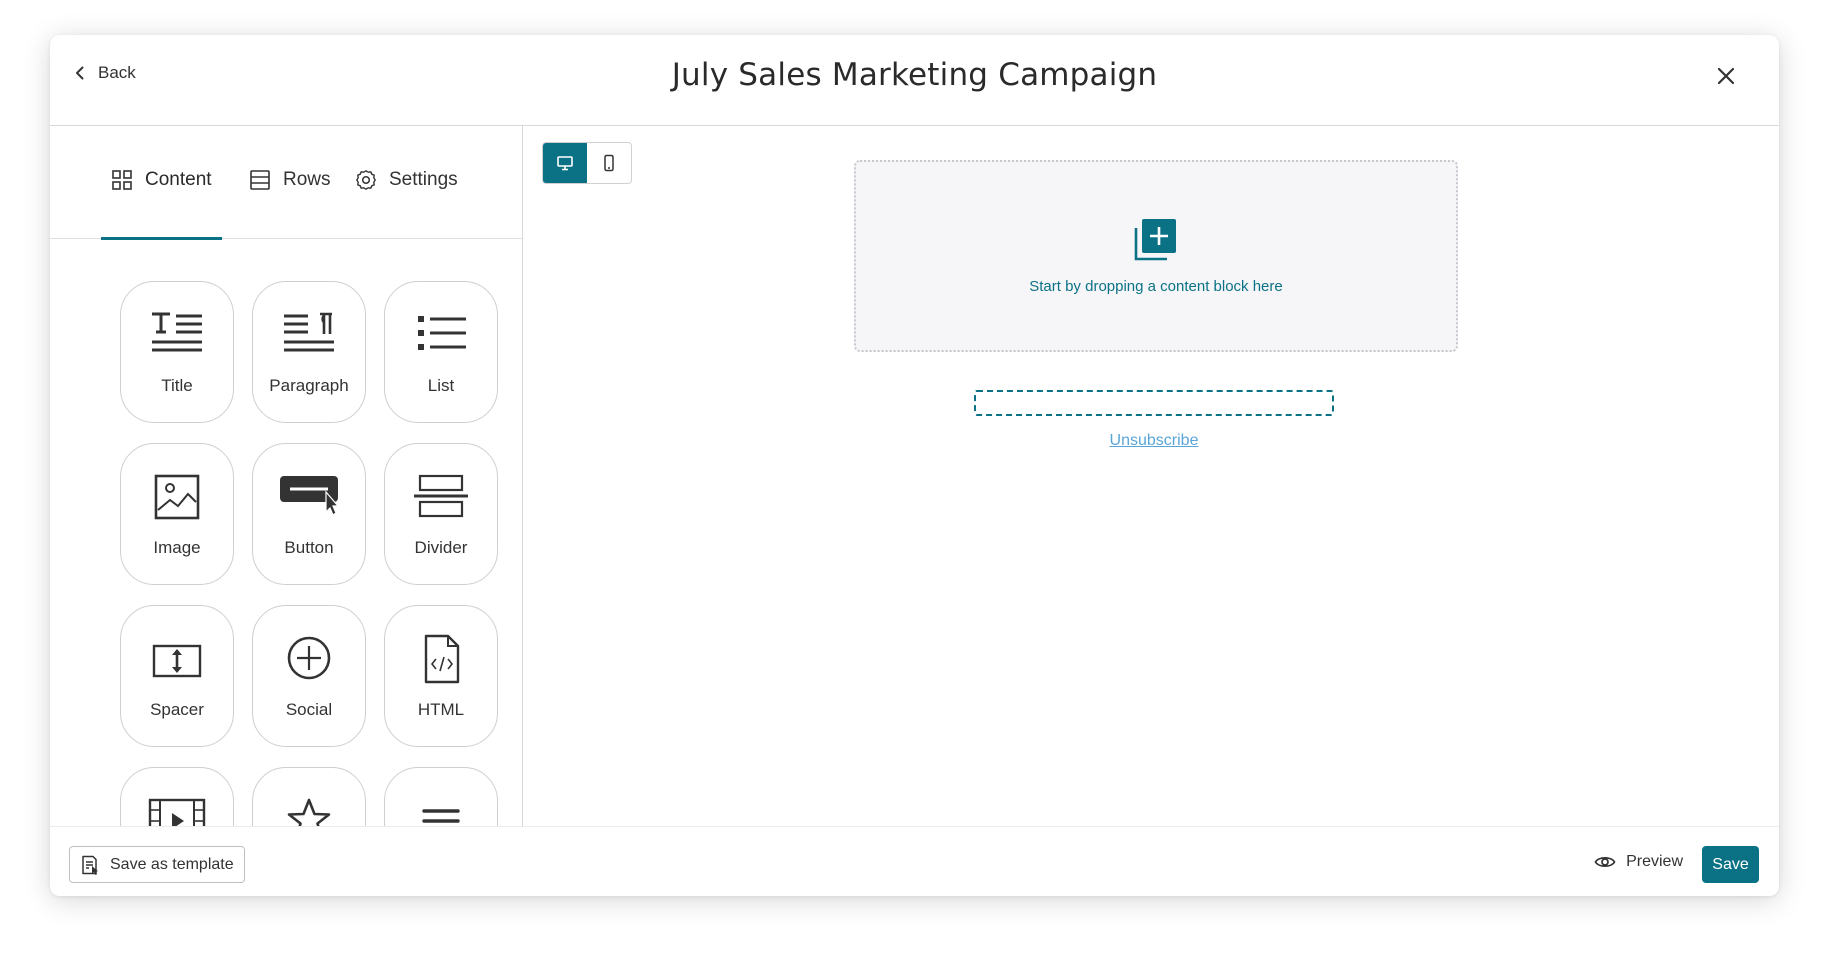 The image size is (1829, 961). What do you see at coordinates (366, 180) in the screenshot?
I see `gear-icon` at bounding box center [366, 180].